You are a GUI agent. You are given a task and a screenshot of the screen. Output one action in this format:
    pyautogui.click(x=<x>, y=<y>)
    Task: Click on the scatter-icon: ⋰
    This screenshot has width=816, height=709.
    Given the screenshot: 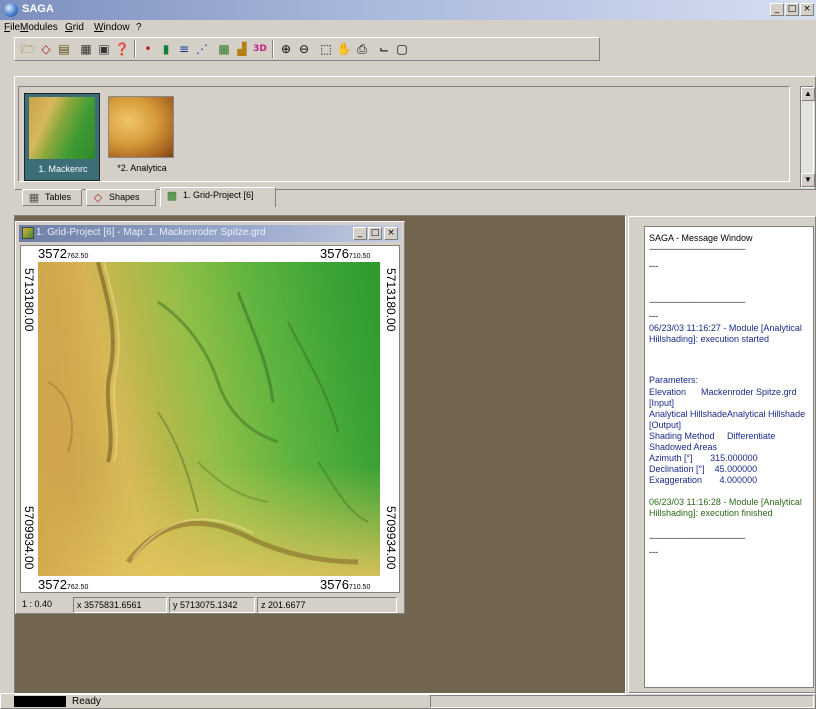 What is the action you would take?
    pyautogui.click(x=202, y=49)
    